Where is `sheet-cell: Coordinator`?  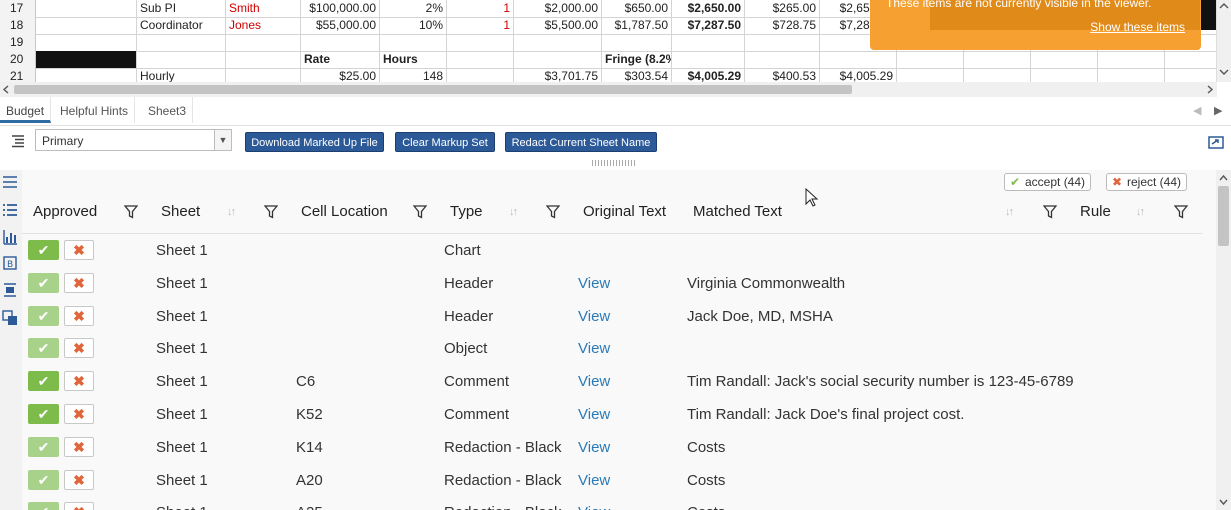
sheet-cell: Coordinator is located at coordinates (181, 25).